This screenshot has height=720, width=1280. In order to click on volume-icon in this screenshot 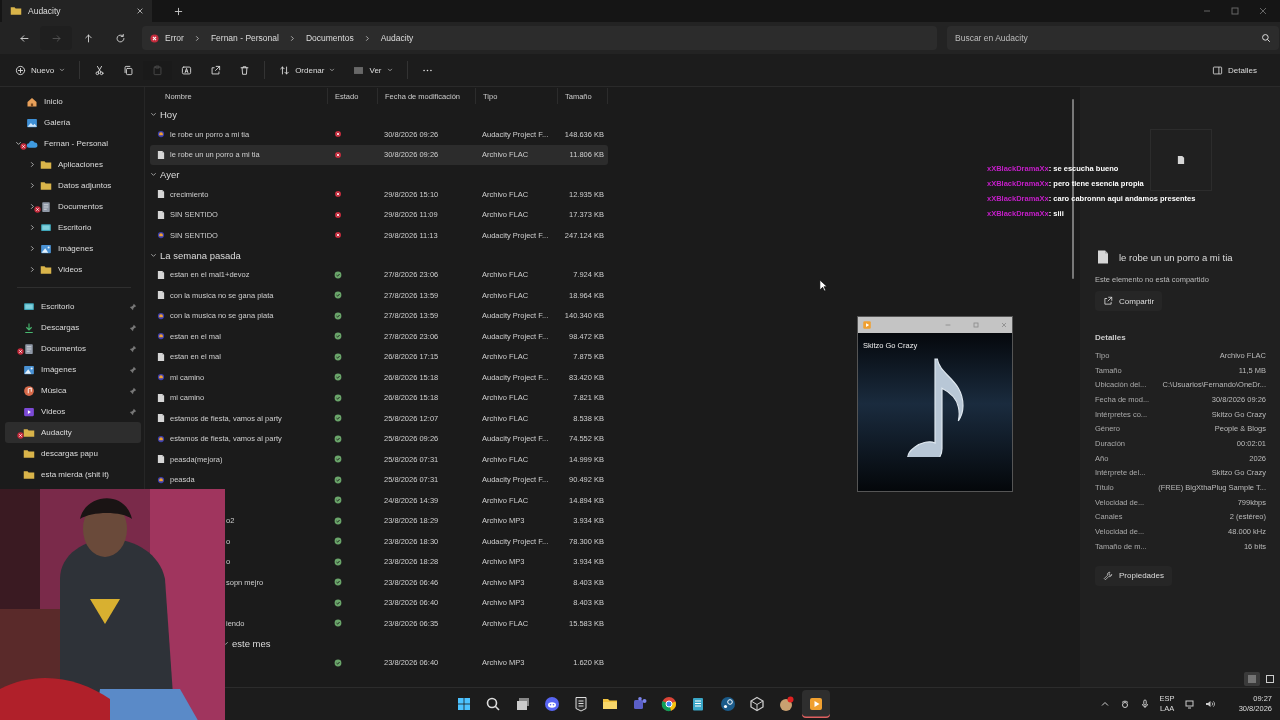, I will do `click(1209, 704)`.